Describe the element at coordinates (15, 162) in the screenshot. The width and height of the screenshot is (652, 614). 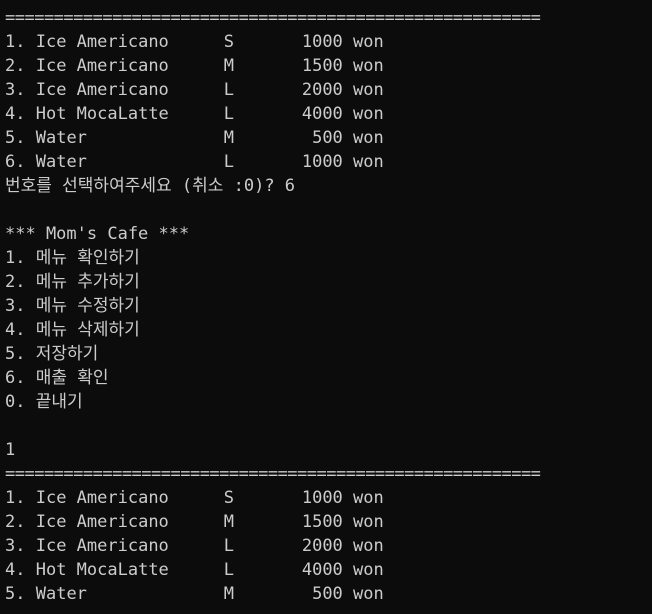
I see `row-number: 6.` at that location.